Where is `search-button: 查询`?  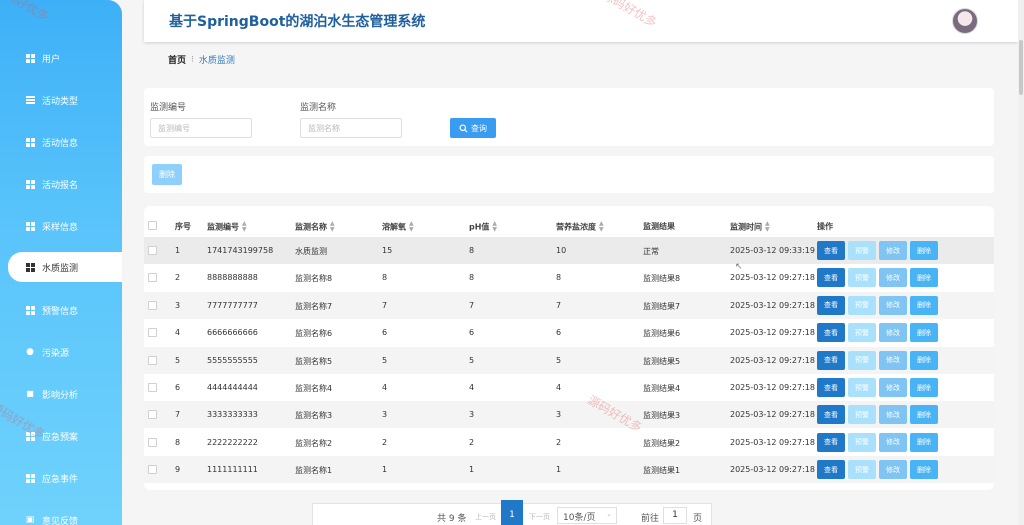
search-button: 查询 is located at coordinates (473, 128).